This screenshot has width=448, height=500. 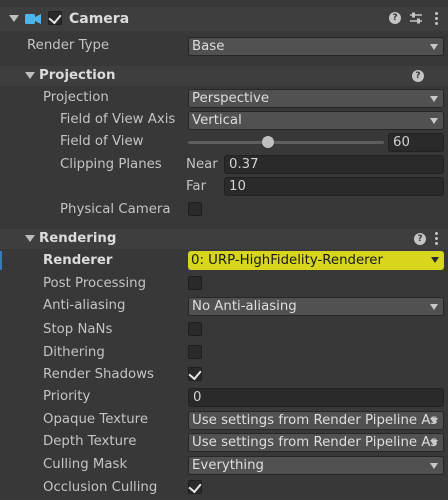 I want to click on near-field: 0.37, so click(x=334, y=164).